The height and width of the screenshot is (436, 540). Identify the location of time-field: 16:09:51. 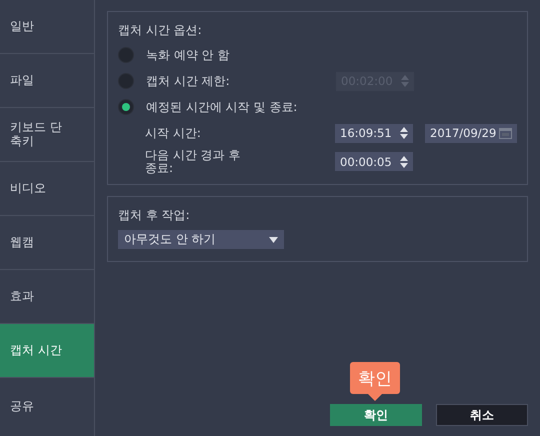
(374, 133).